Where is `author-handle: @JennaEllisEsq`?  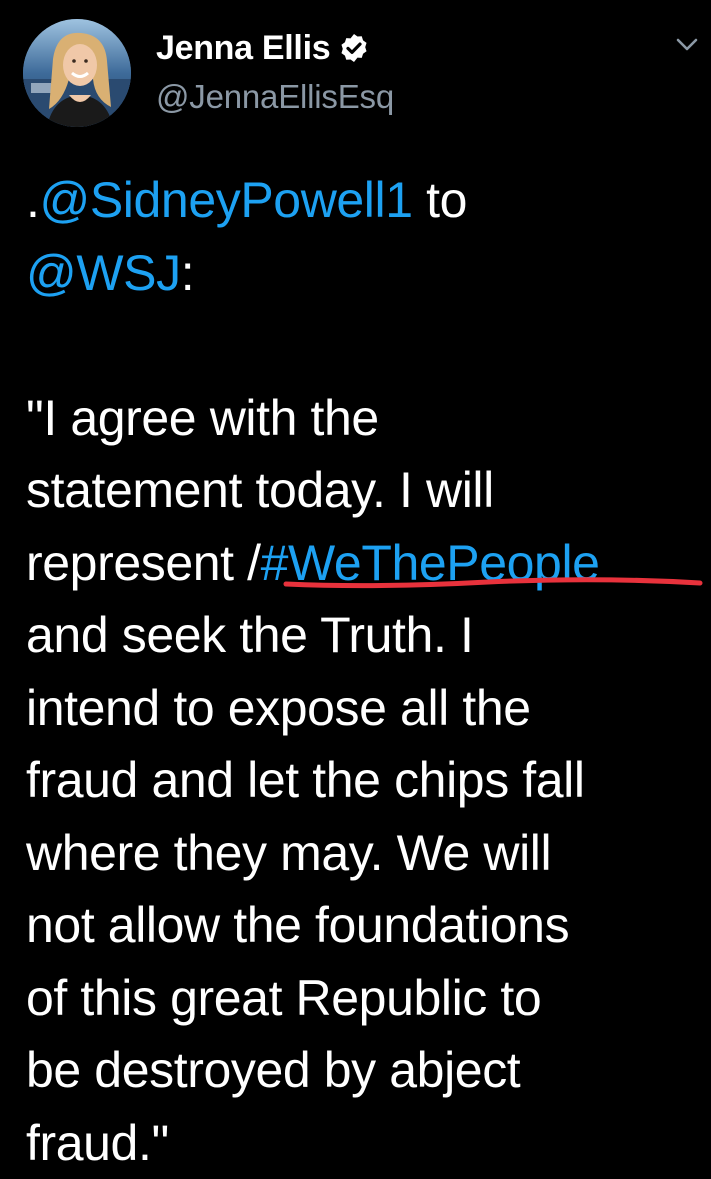
author-handle: @JennaEllisEsq is located at coordinates (275, 97).